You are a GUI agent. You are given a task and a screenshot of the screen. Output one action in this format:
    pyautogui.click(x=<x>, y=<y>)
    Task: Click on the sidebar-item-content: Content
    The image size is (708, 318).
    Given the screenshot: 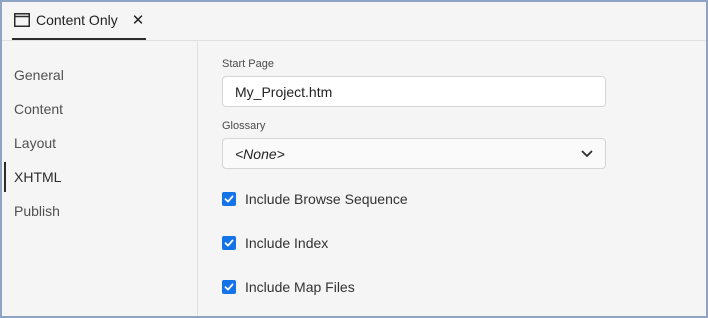 What is the action you would take?
    pyautogui.click(x=99, y=109)
    